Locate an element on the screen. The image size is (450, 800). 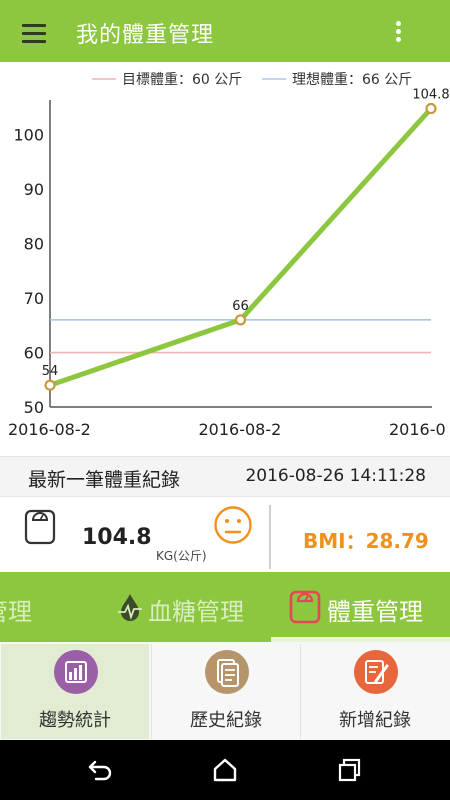
home-icon is located at coordinates (225, 770).